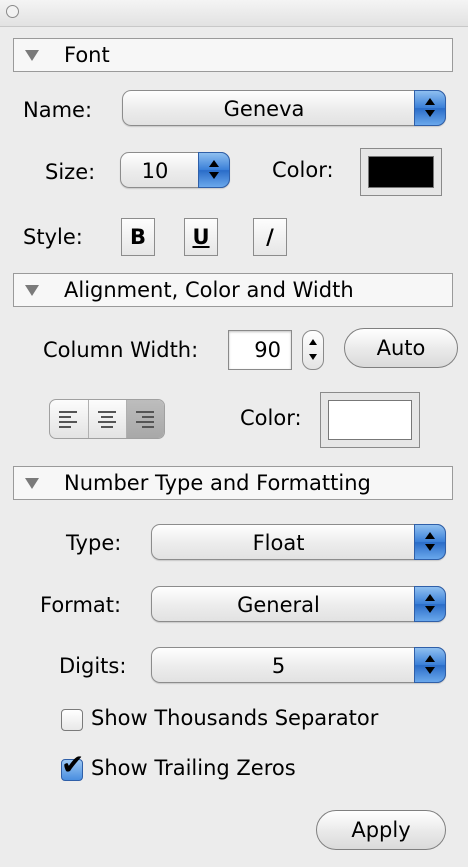  I want to click on cell-color-well, so click(370, 420).